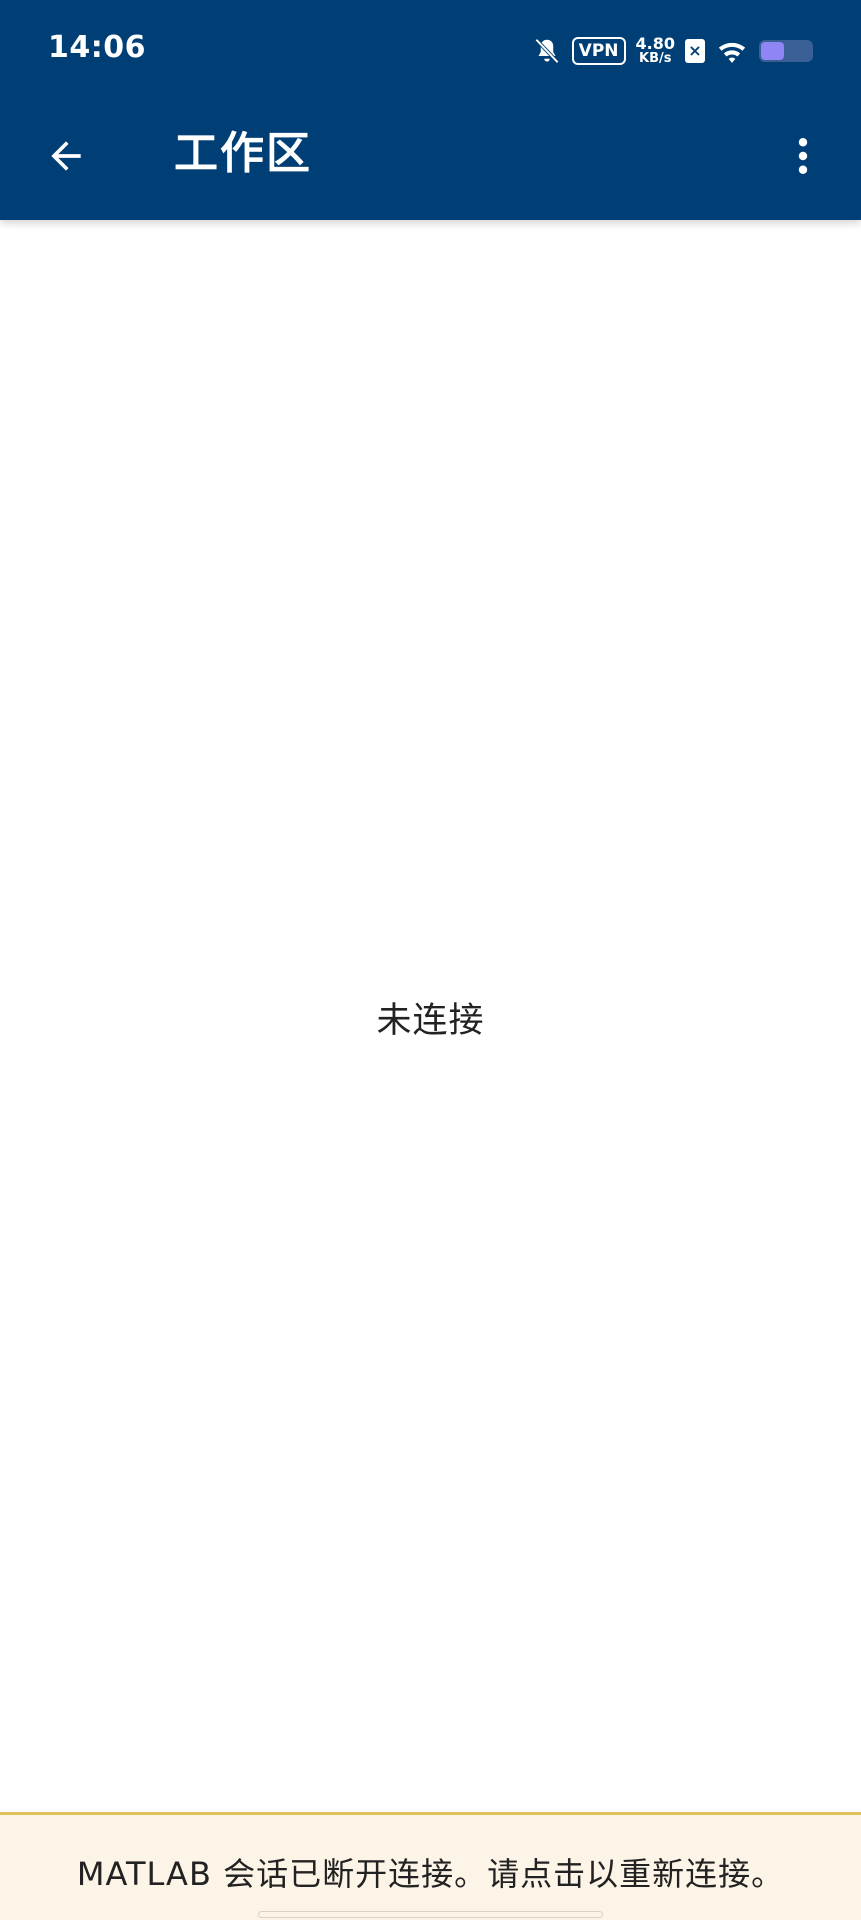 The width and height of the screenshot is (861, 1920). Describe the element at coordinates (430, 160) in the screenshot. I see `toolbar: 工作区` at that location.